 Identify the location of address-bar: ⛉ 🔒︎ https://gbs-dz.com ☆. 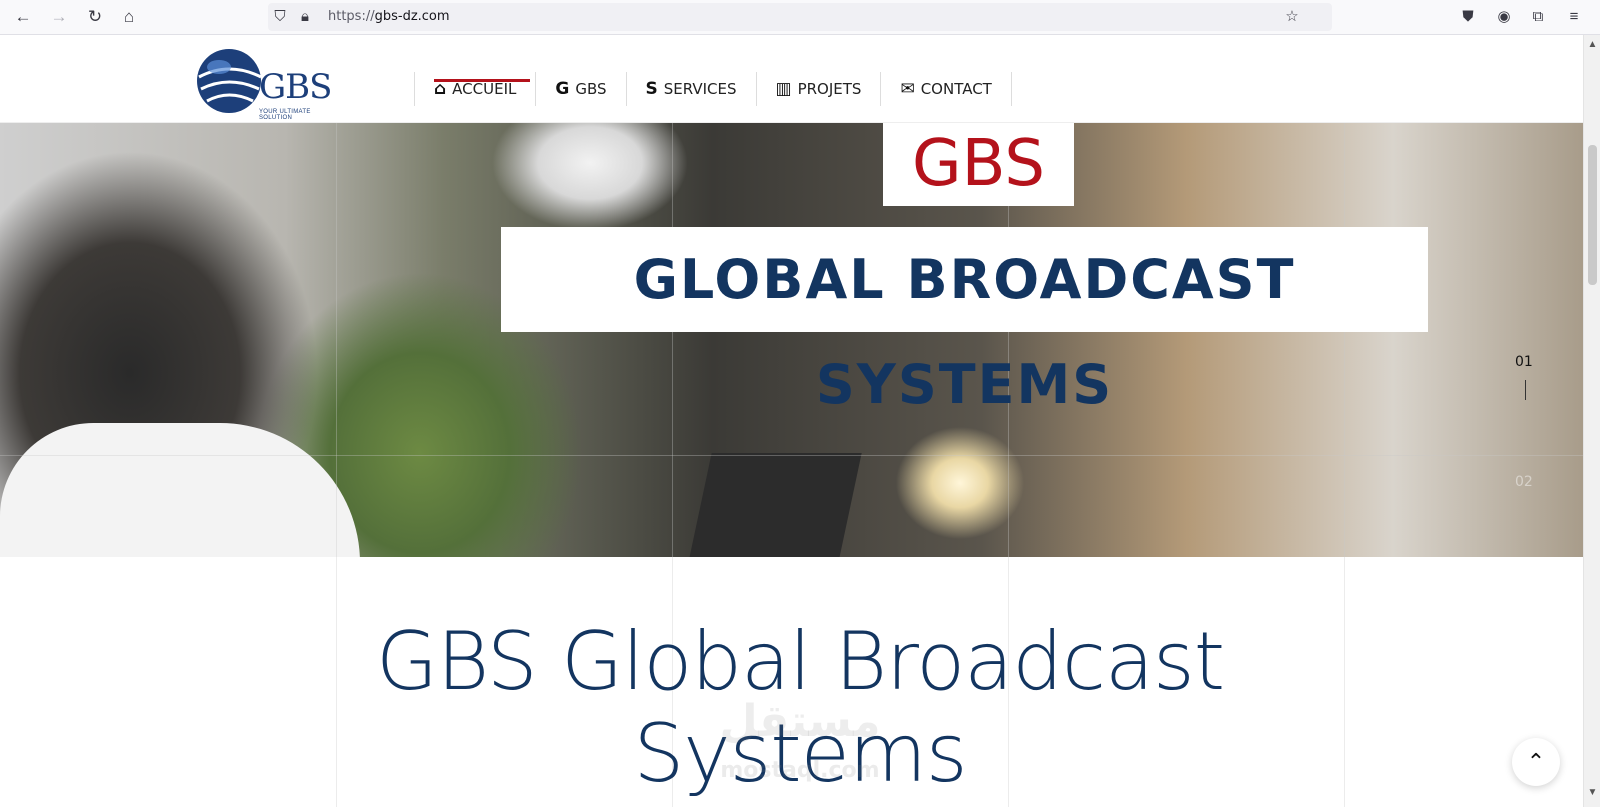
(800, 17).